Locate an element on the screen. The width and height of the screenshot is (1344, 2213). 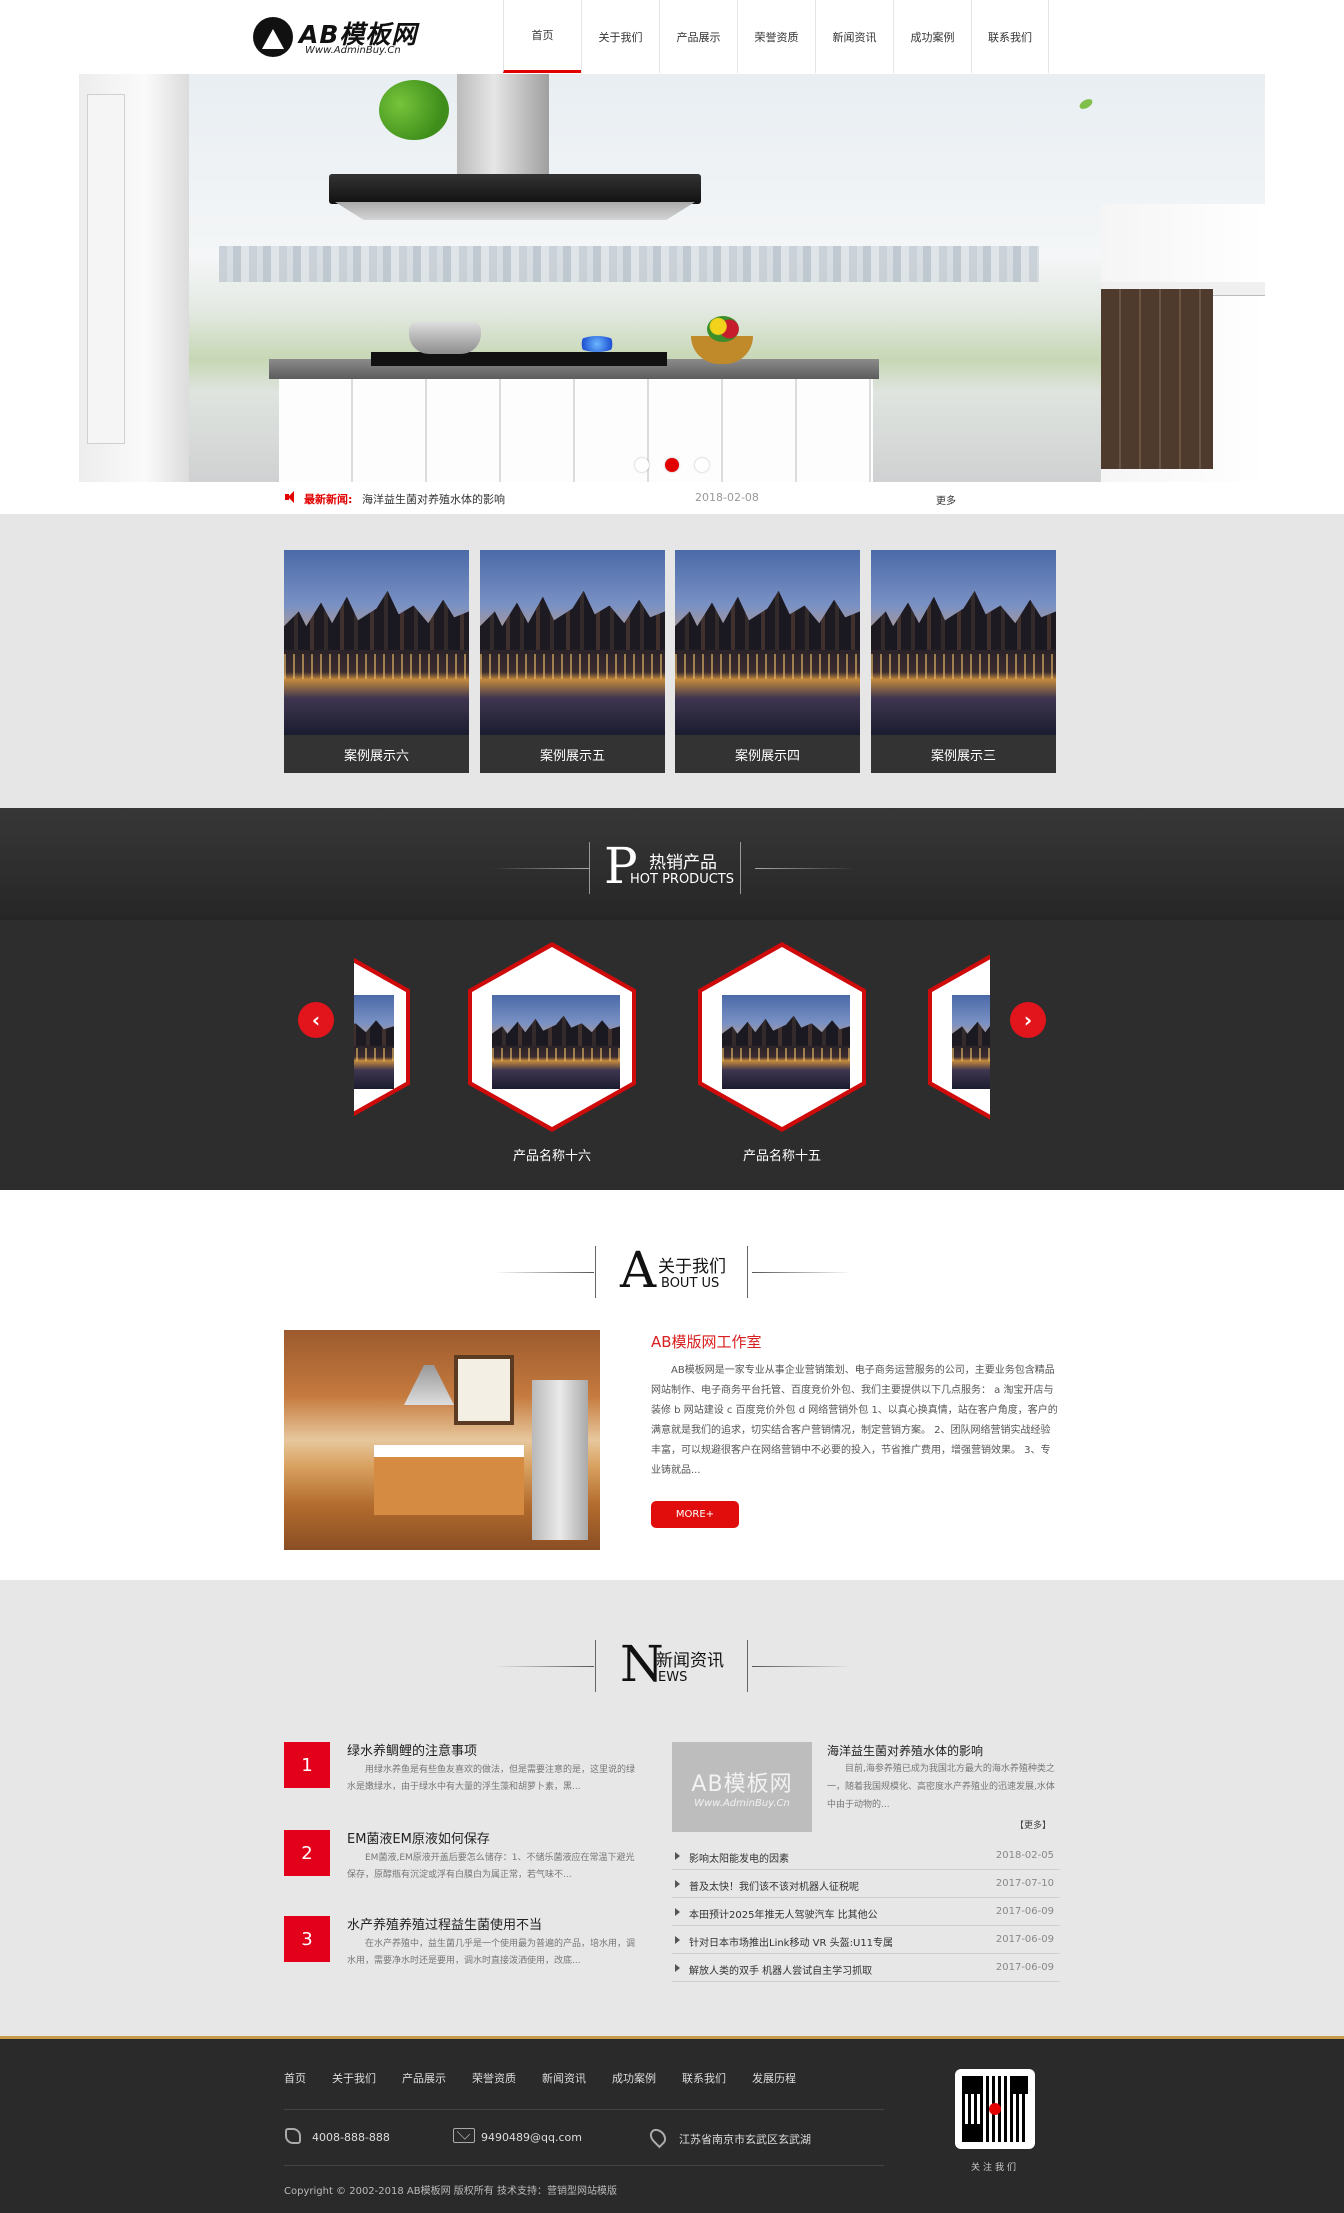
news-number: 3 is located at coordinates (307, 1939).